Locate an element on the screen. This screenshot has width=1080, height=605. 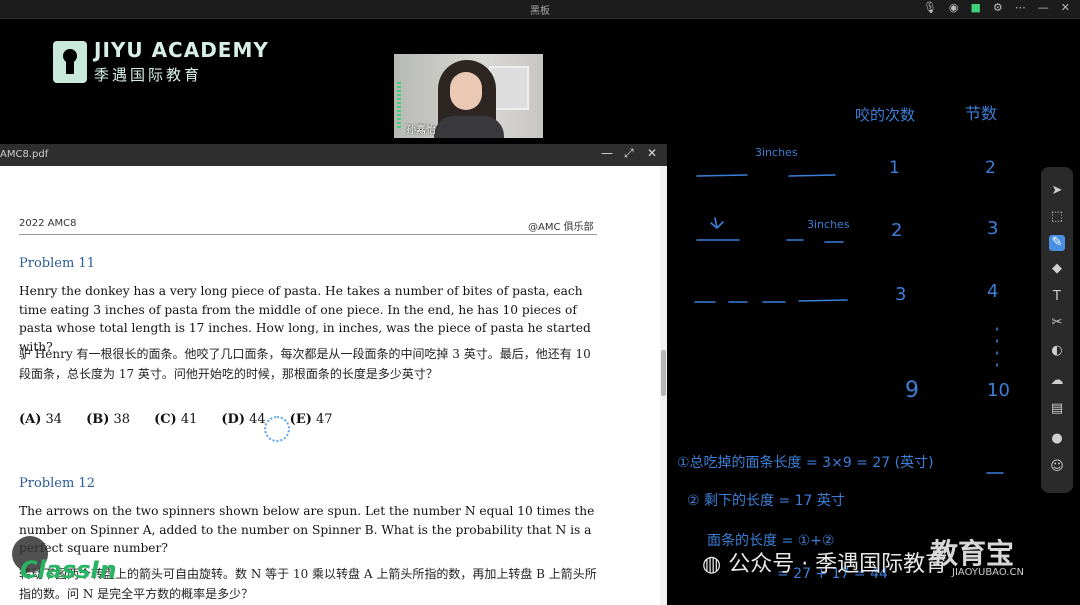
pieces-value-10: 10 is located at coordinates (998, 390).